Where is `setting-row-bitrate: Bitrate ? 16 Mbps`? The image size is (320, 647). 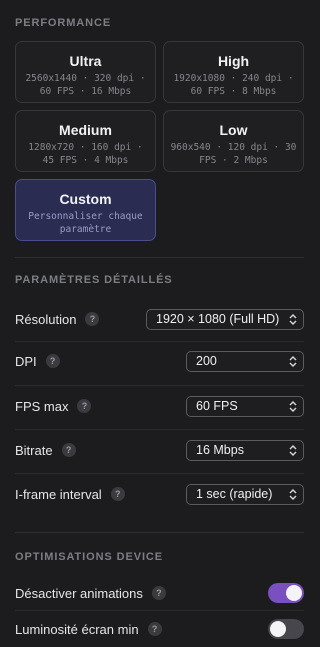 setting-row-bitrate: Bitrate ? 16 Mbps is located at coordinates (159, 450).